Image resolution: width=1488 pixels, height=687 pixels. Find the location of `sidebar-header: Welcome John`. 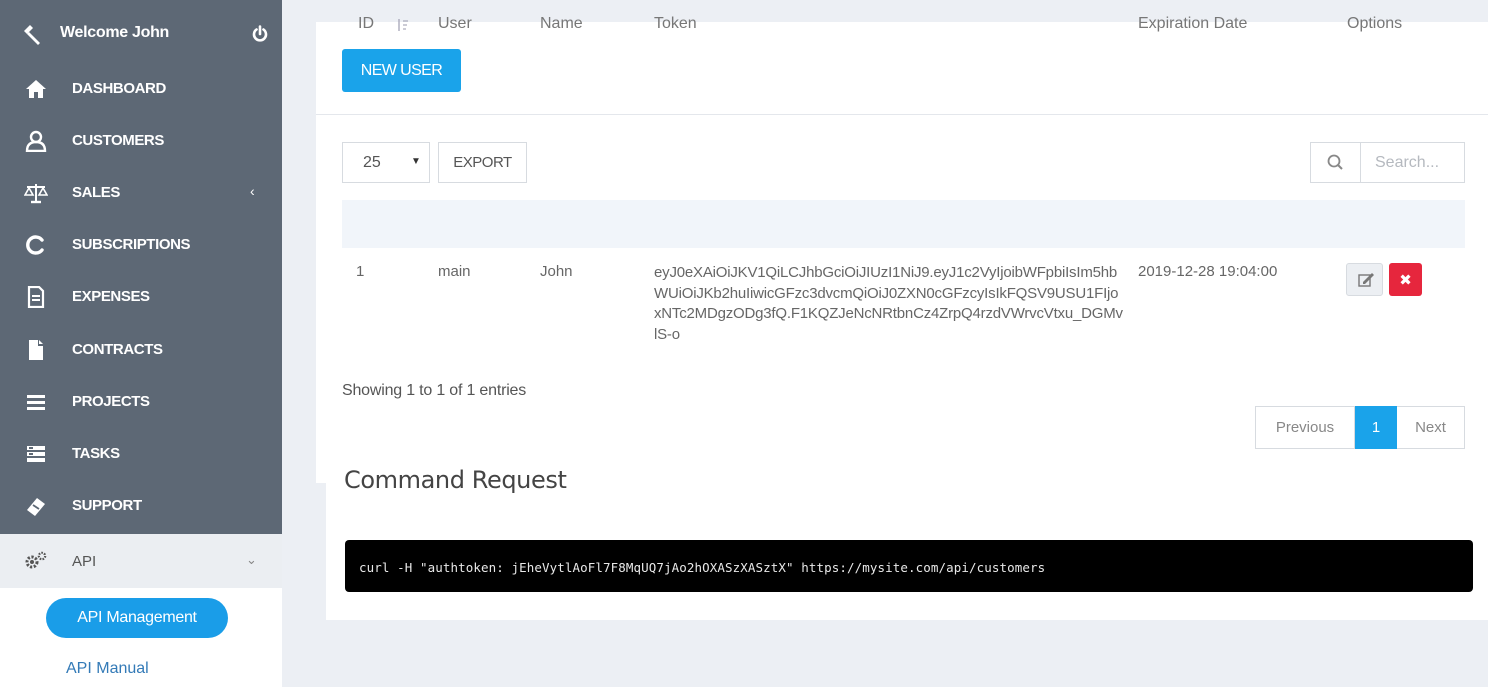

sidebar-header: Welcome John is located at coordinates (141, 34).